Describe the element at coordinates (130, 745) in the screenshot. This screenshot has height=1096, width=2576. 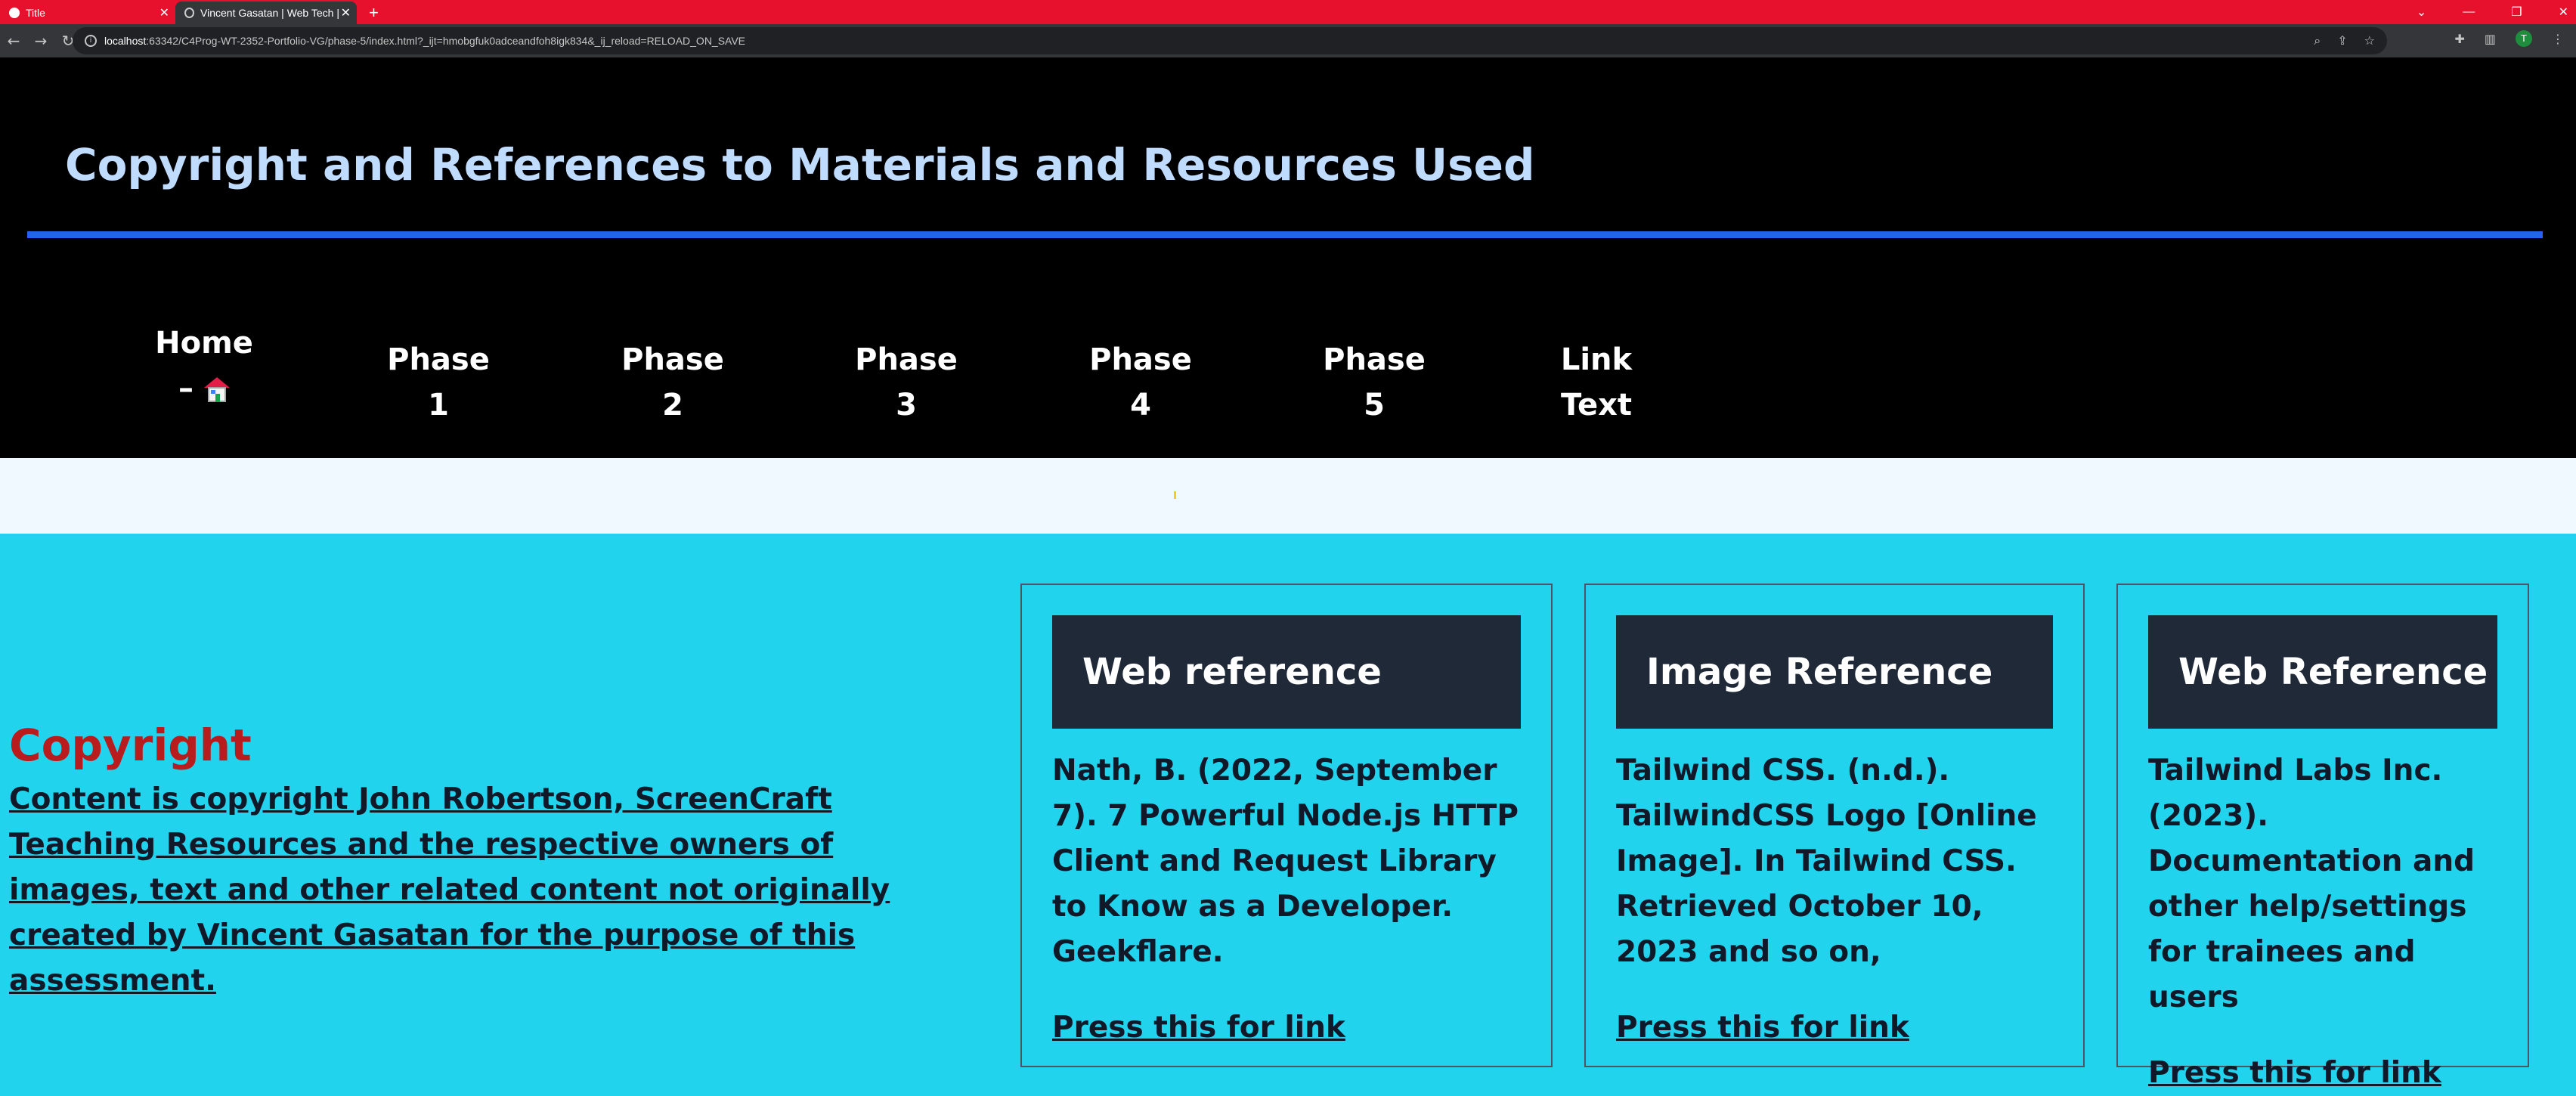
I see `copyright-heading: Copyright` at that location.